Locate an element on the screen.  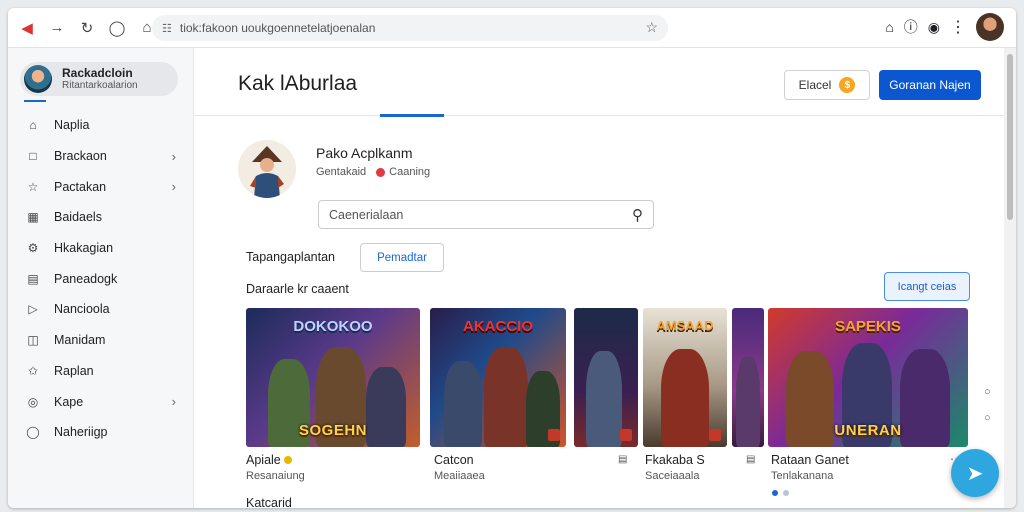
browser-profile-avatar is located at coordinates (990, 27).